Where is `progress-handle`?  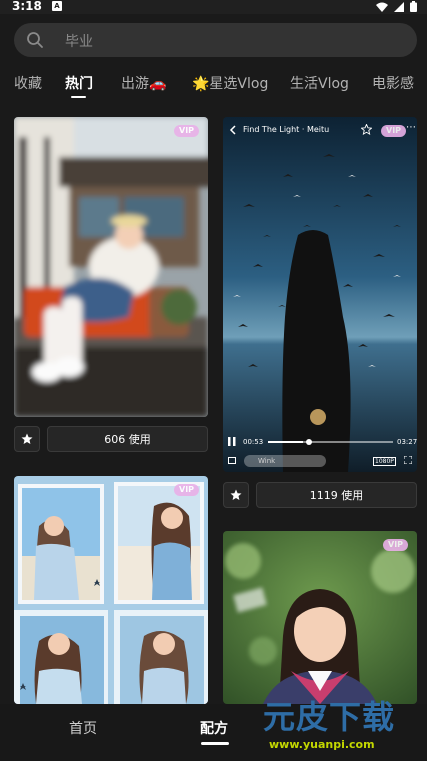 progress-handle is located at coordinates (308, 442).